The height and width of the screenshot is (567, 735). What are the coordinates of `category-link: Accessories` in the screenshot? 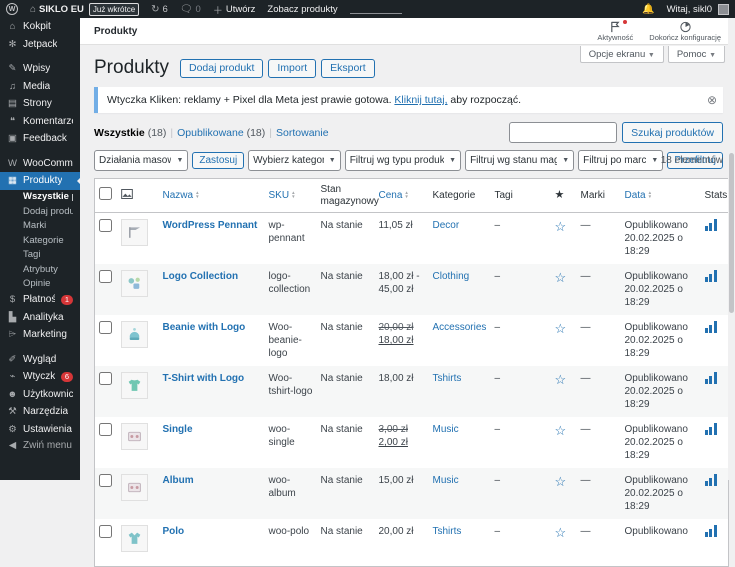 It's located at (460, 327).